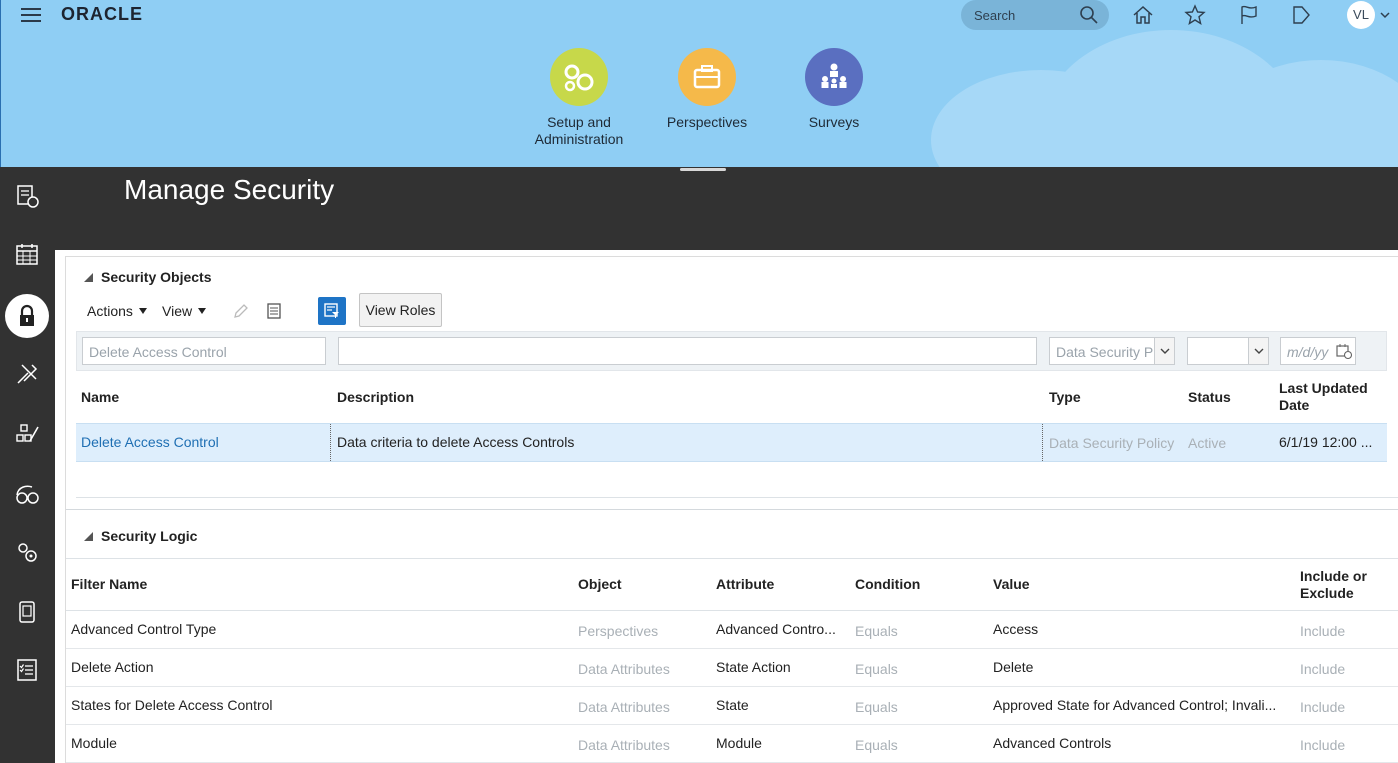  What do you see at coordinates (1089, 16) in the screenshot?
I see `search-icon` at bounding box center [1089, 16].